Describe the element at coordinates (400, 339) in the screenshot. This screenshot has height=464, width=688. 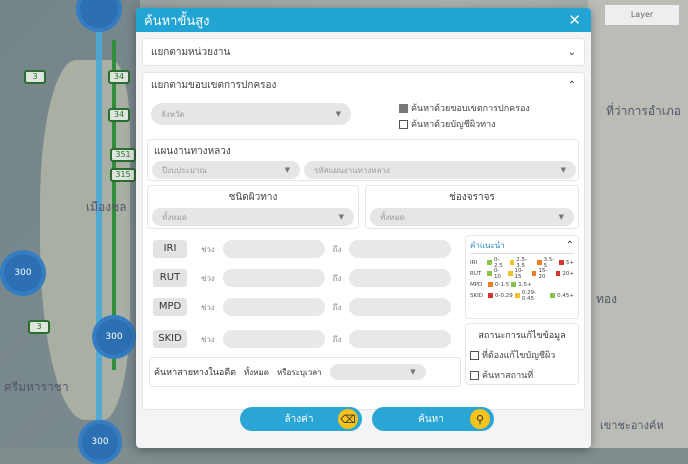
I see `skid-to-input` at that location.